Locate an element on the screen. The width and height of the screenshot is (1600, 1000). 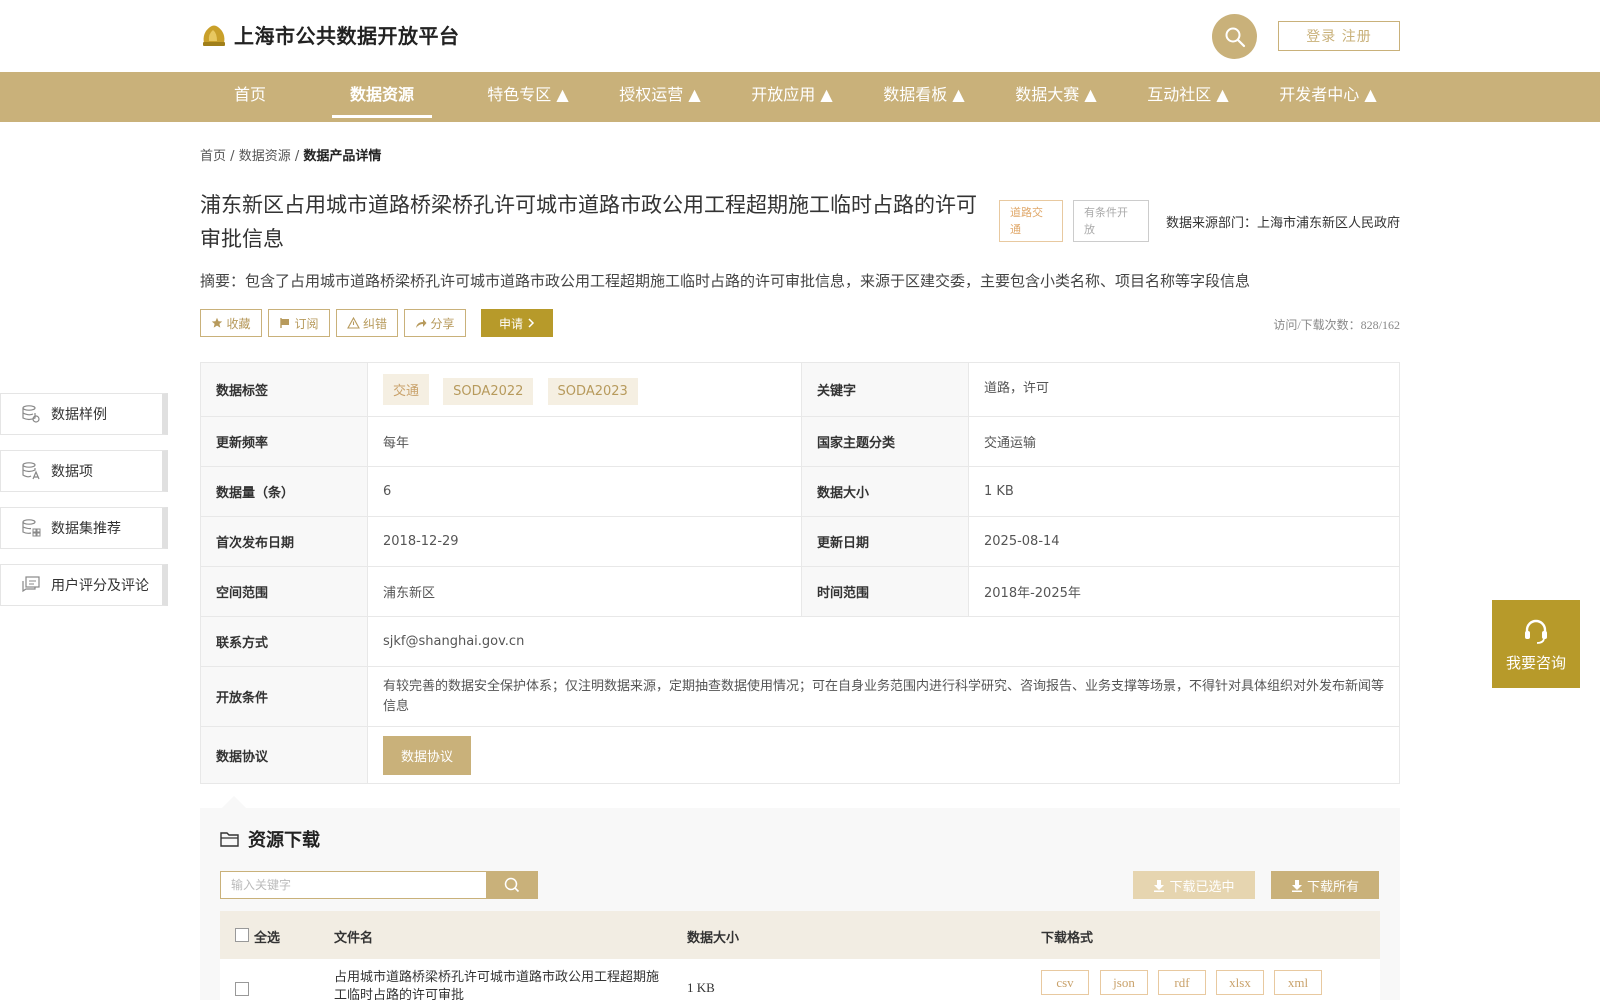
table-label: 关键字 is located at coordinates (885, 389).